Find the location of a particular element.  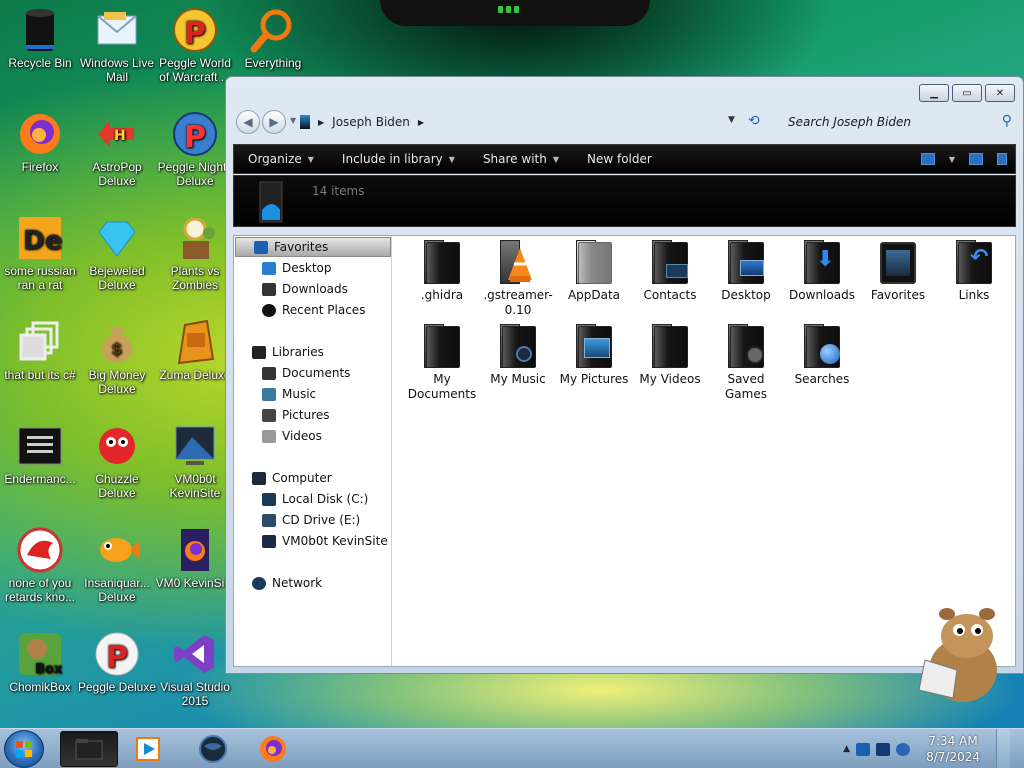

desktop-icon-chomikbox: Box ChomikBox is located at coordinates (40, 662).